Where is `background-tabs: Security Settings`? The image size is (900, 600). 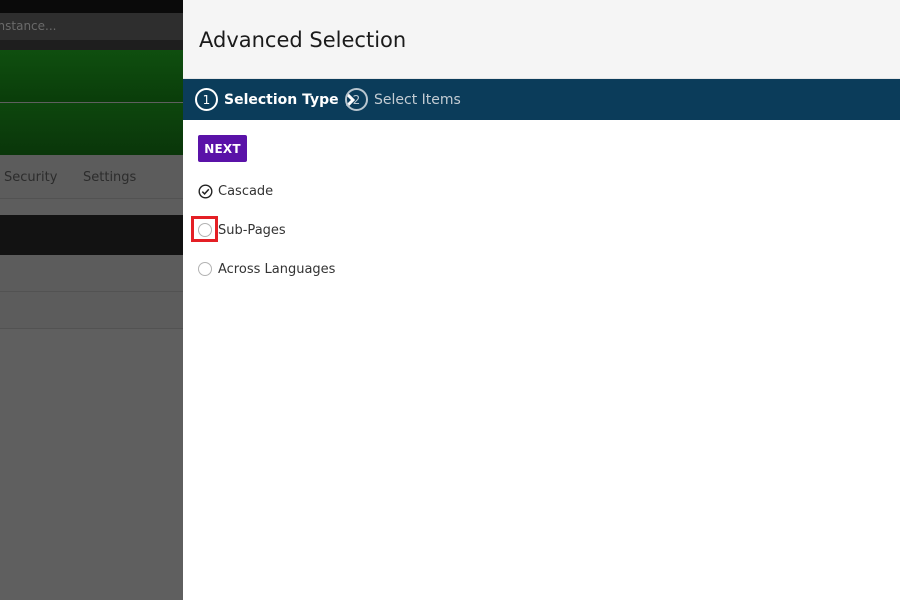 background-tabs: Security Settings is located at coordinates (91, 177).